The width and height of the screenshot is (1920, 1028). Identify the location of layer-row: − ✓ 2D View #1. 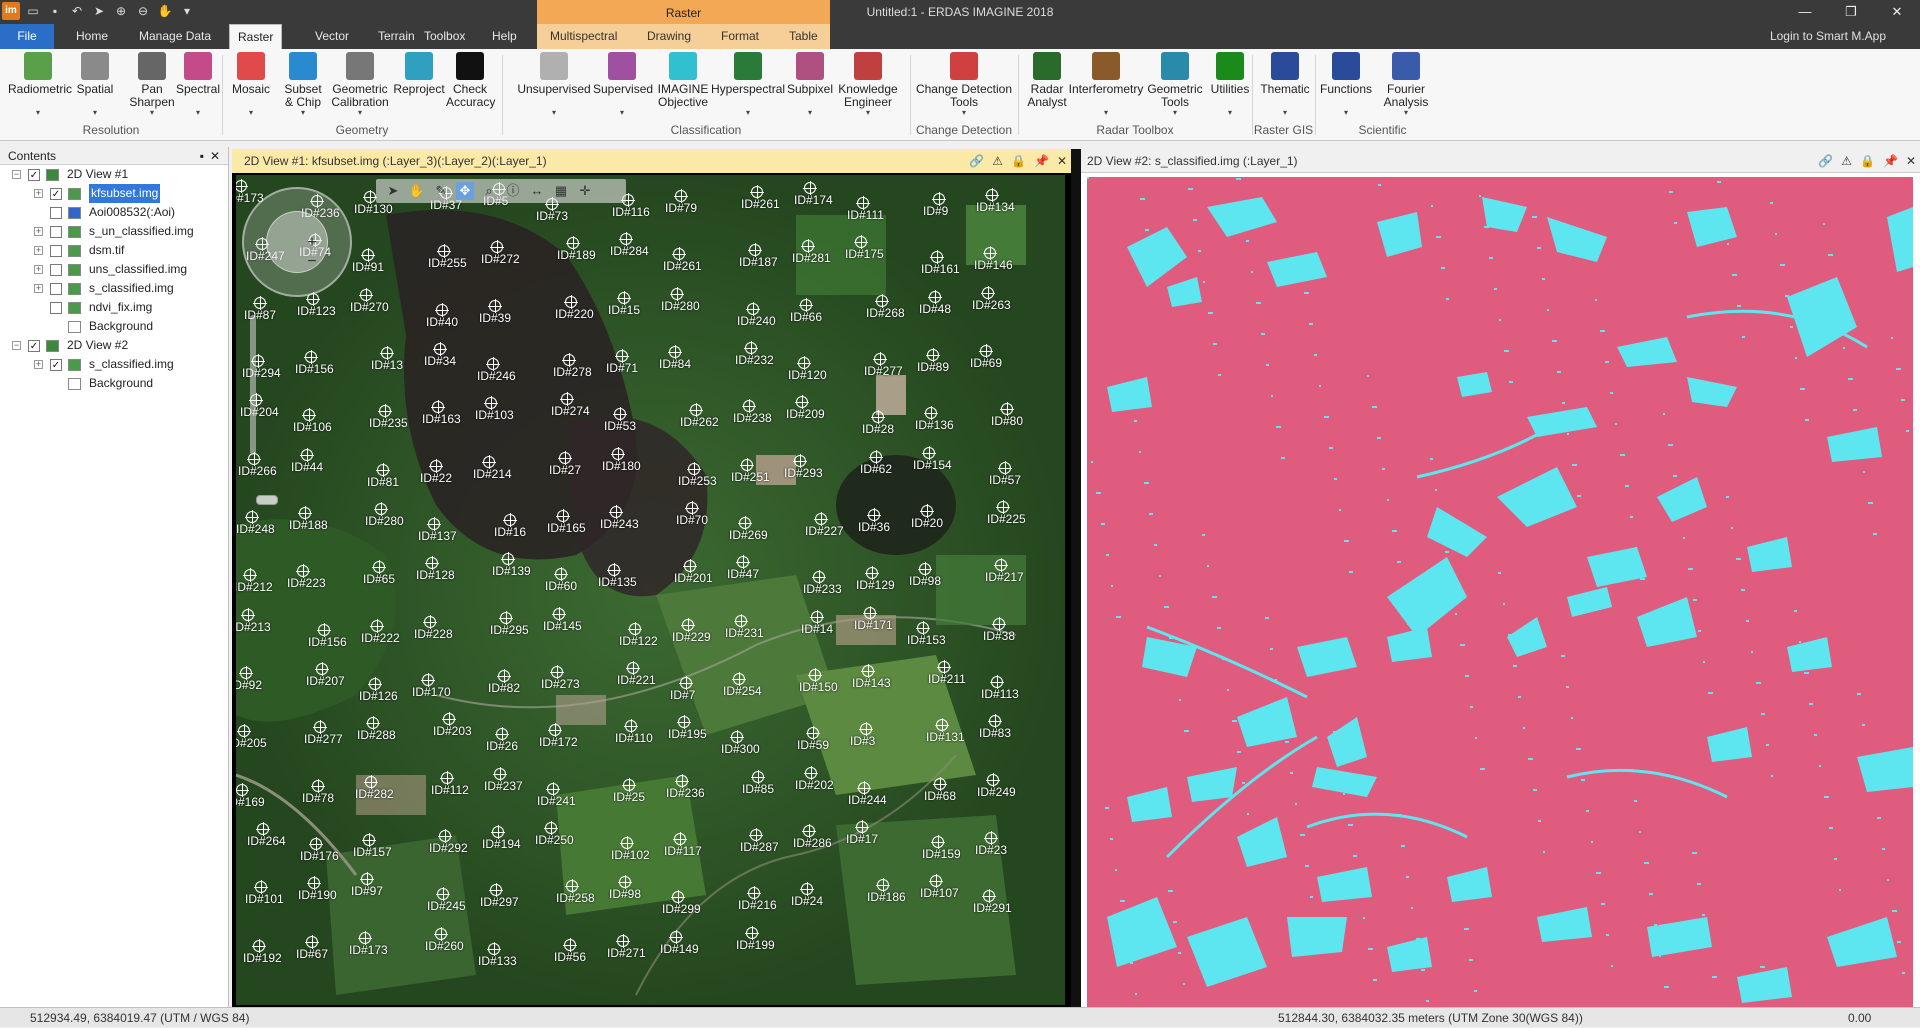
(114, 174).